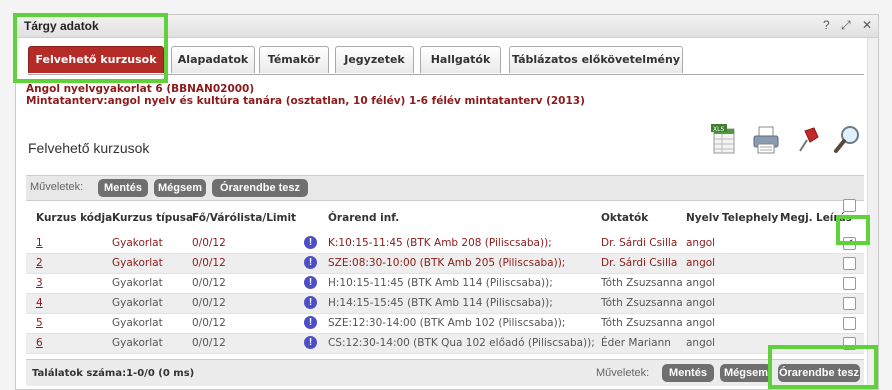  Describe the element at coordinates (636, 343) in the screenshot. I see `teacher-name: Éder Mariann` at that location.